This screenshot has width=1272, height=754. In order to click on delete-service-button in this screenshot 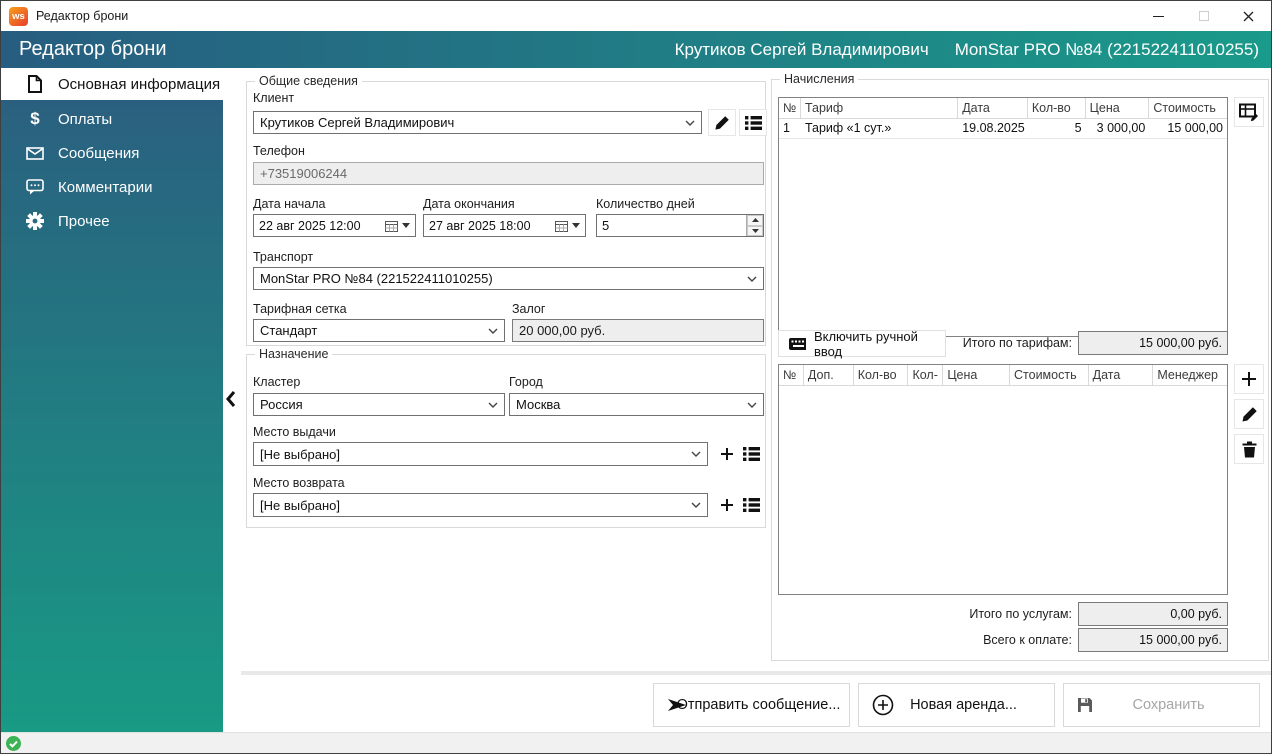, I will do `click(1249, 449)`.